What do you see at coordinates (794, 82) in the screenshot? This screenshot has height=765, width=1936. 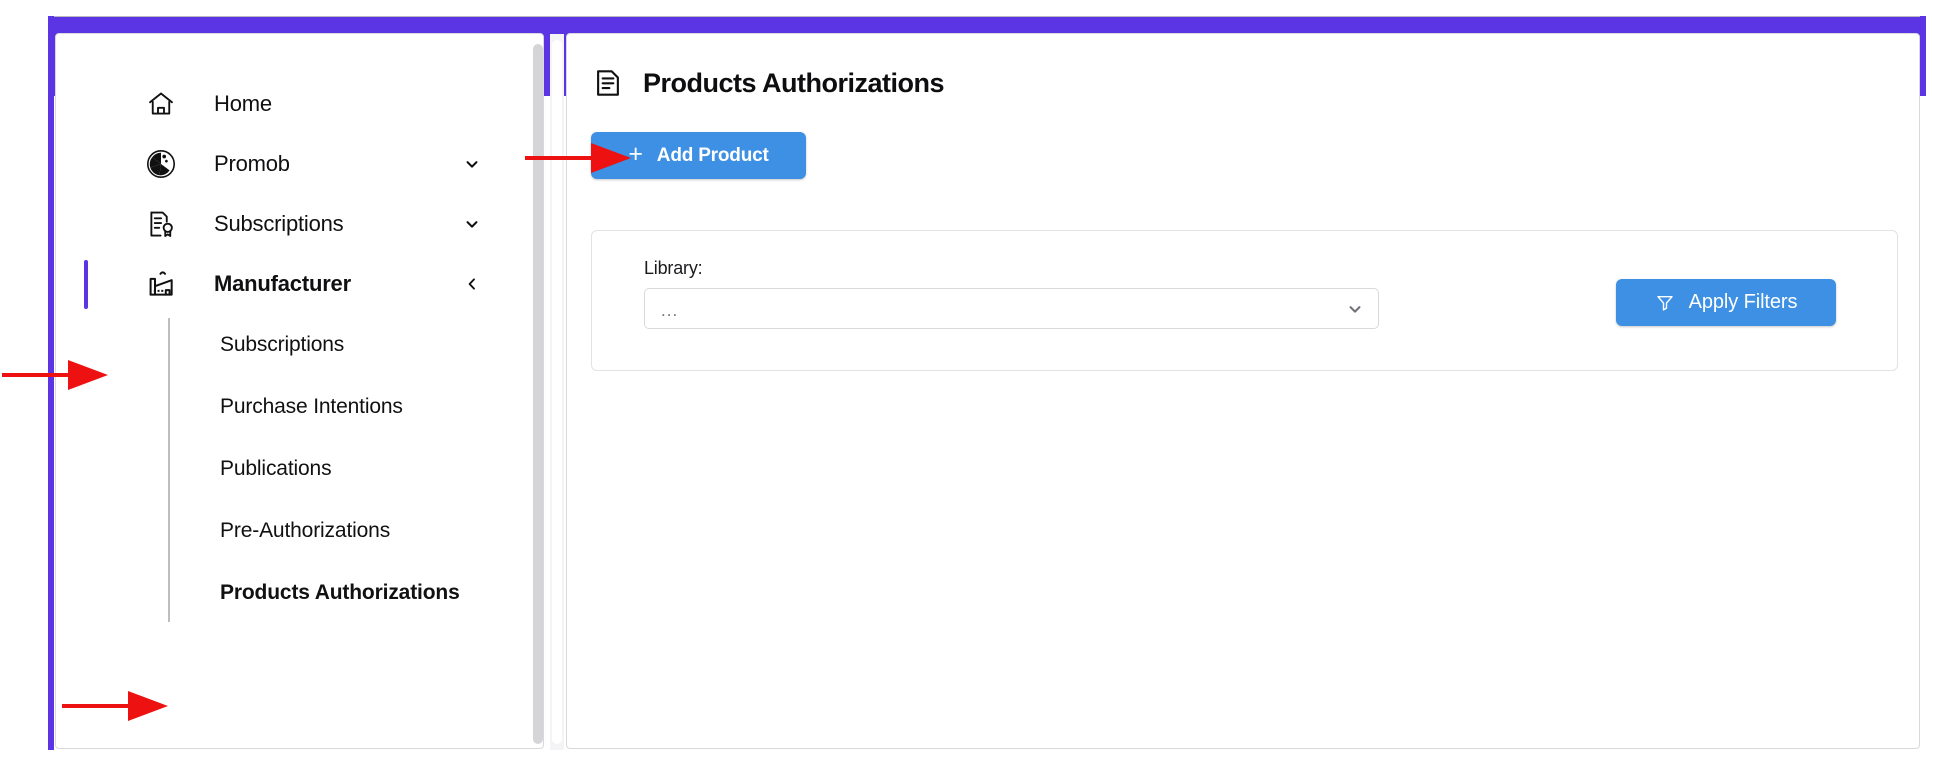 I see `page-title: Products Authorizations` at bounding box center [794, 82].